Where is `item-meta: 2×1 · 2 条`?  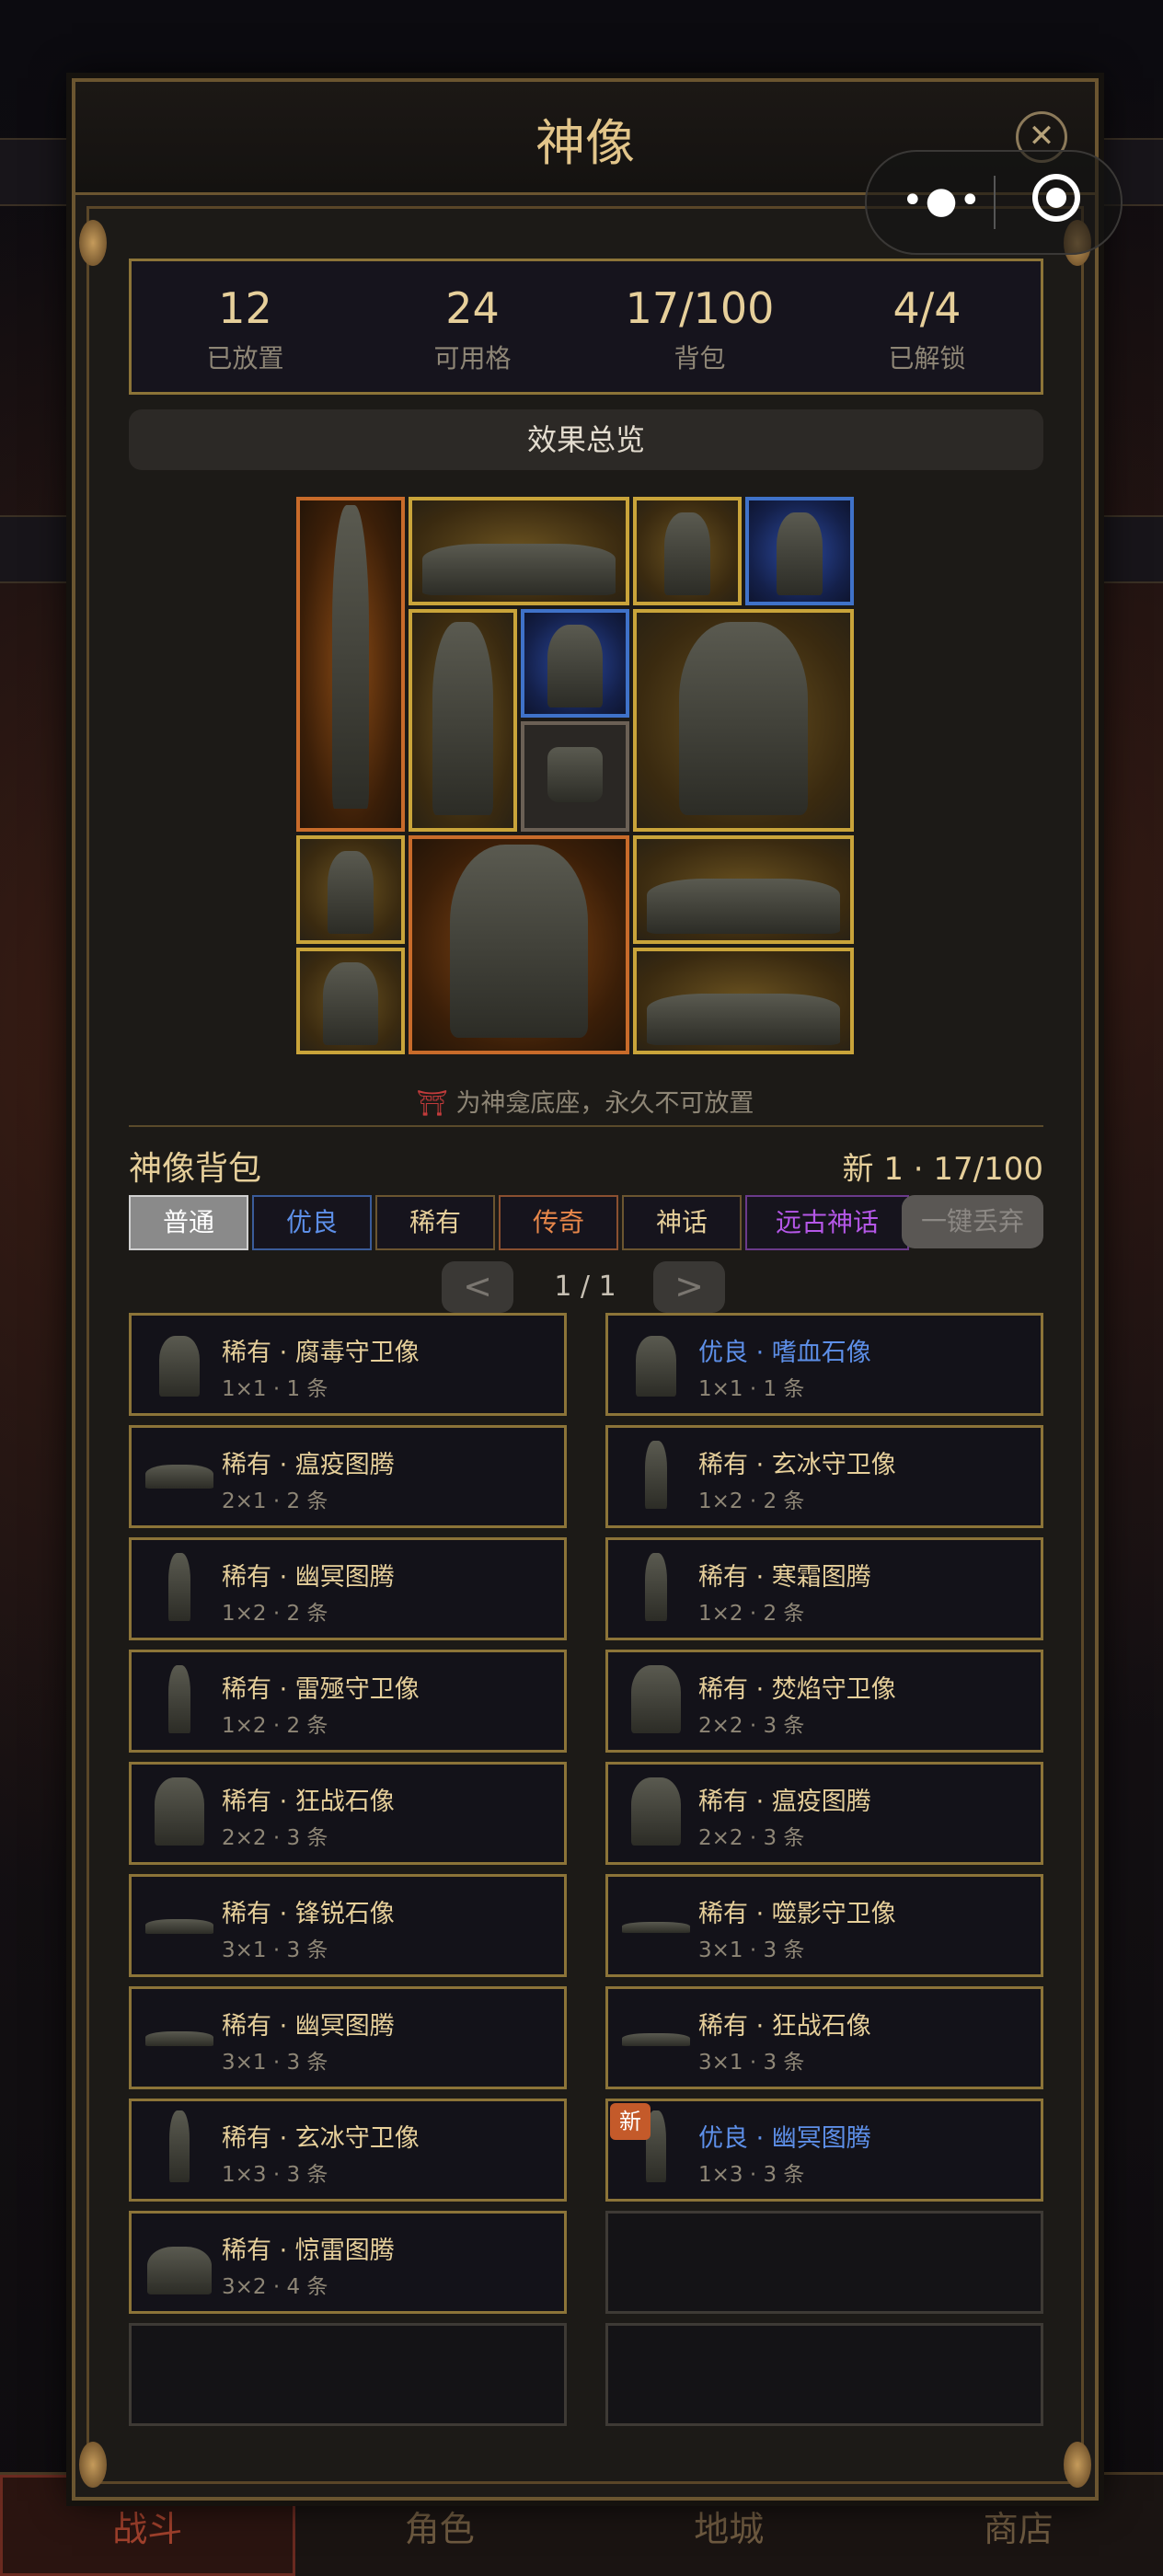 item-meta: 2×1 · 2 条 is located at coordinates (275, 1501).